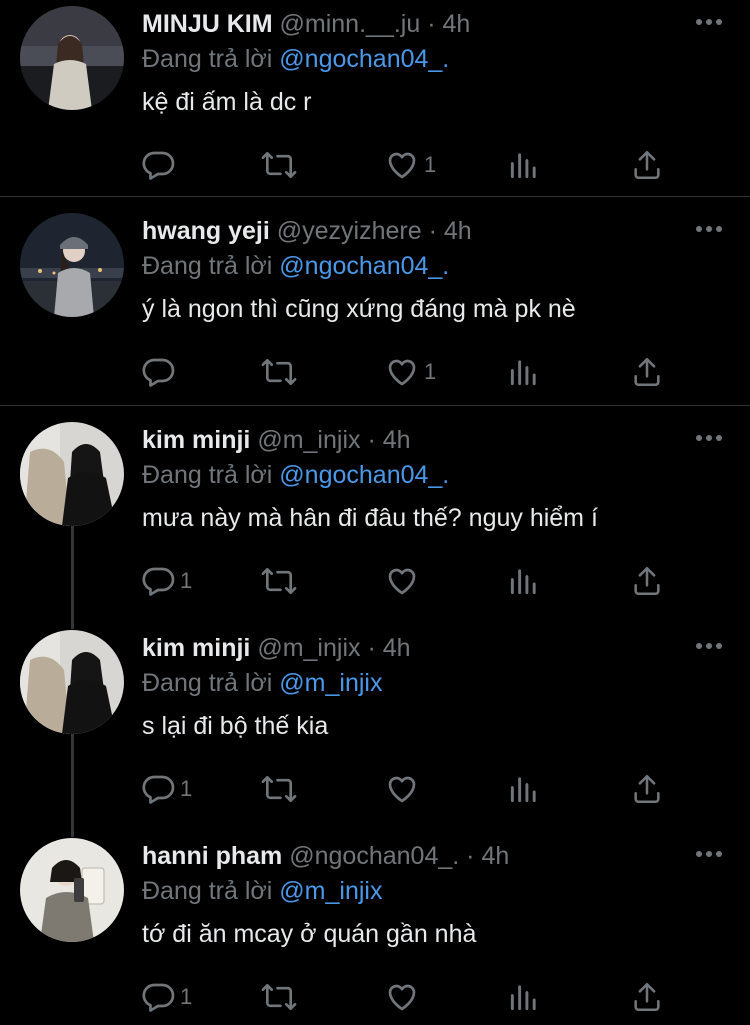 This screenshot has width=750, height=1025. What do you see at coordinates (359, 309) in the screenshot?
I see `tweet-text: ý là ngon thì cũng xứng đáng mà pk nè` at bounding box center [359, 309].